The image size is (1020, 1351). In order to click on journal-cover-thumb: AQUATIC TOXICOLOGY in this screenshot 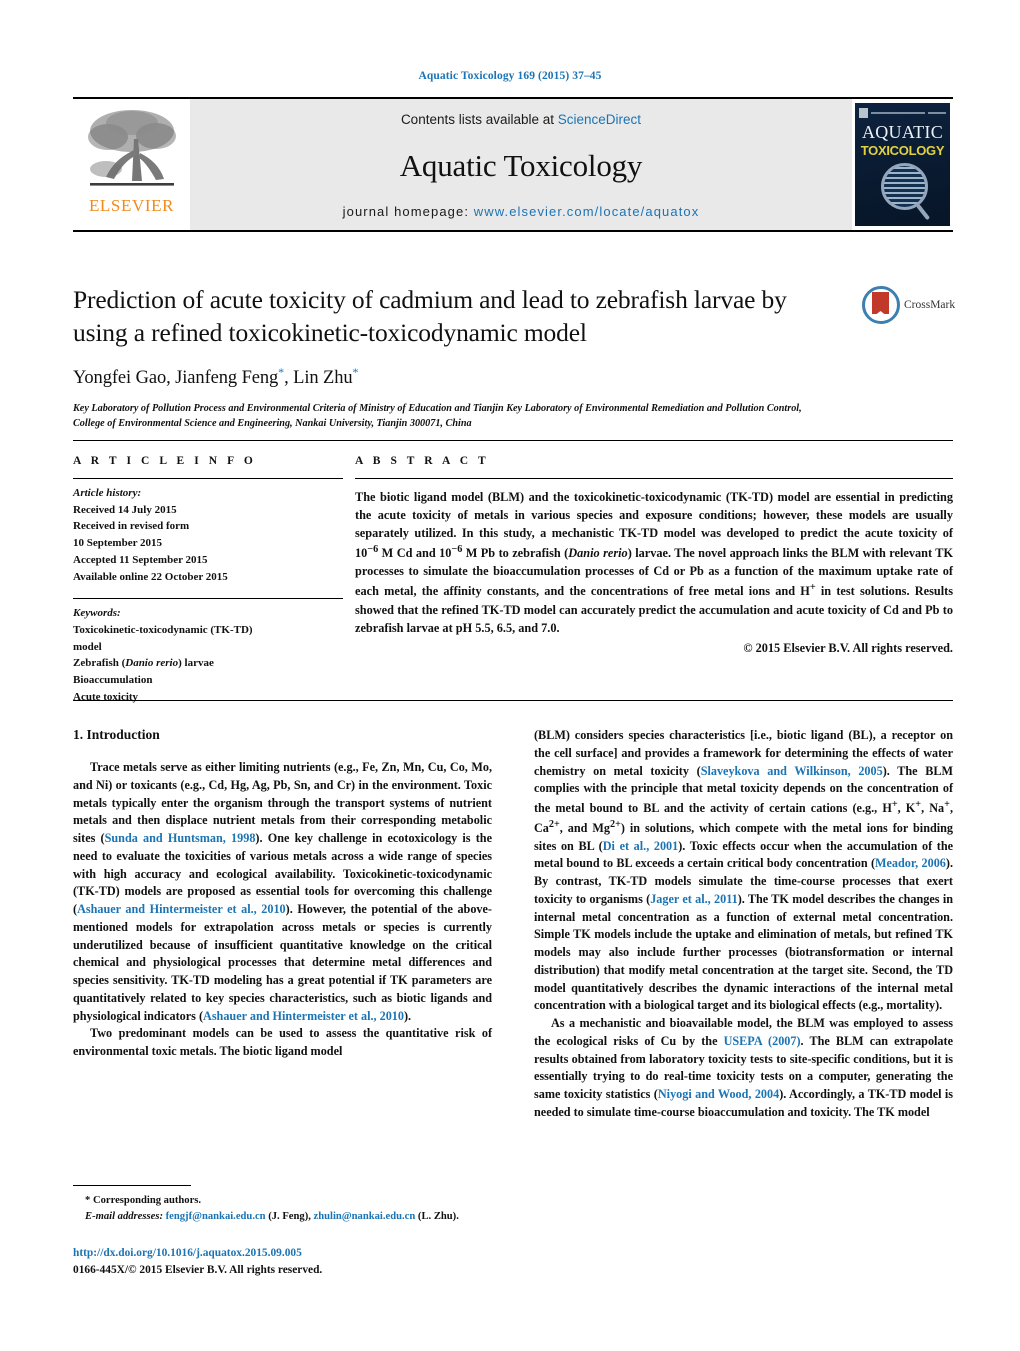, I will do `click(902, 164)`.